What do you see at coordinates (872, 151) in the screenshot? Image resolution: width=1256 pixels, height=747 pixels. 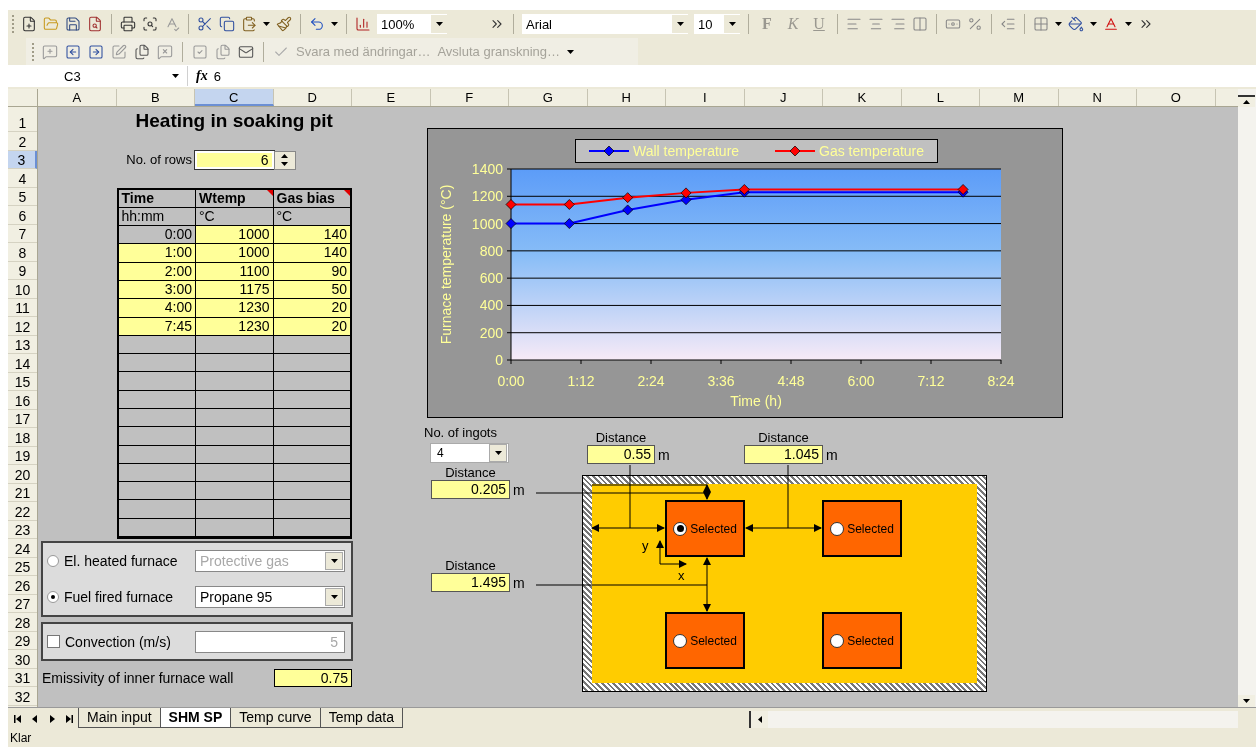 I see `legend-label: Gas temperature` at bounding box center [872, 151].